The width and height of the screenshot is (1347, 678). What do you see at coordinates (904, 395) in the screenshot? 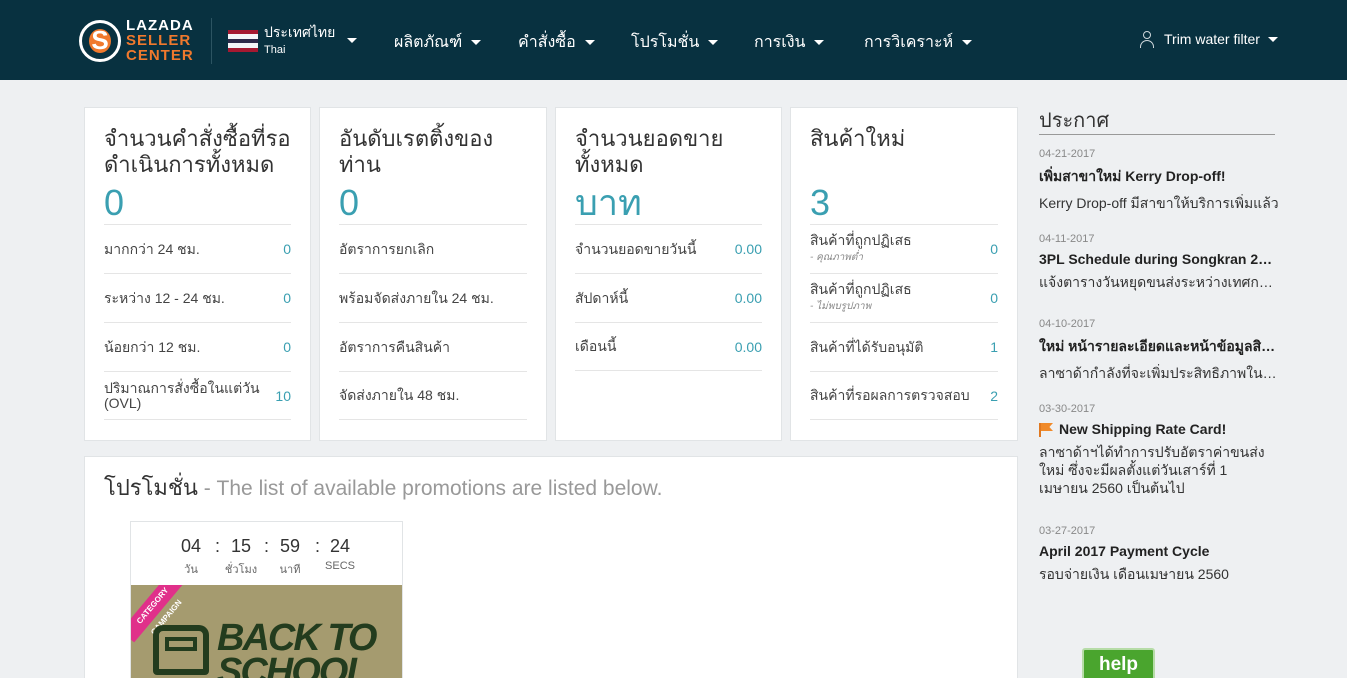
I see `stat-row: สินค้าที่รอผลการตรวจสอบ 2` at bounding box center [904, 395].